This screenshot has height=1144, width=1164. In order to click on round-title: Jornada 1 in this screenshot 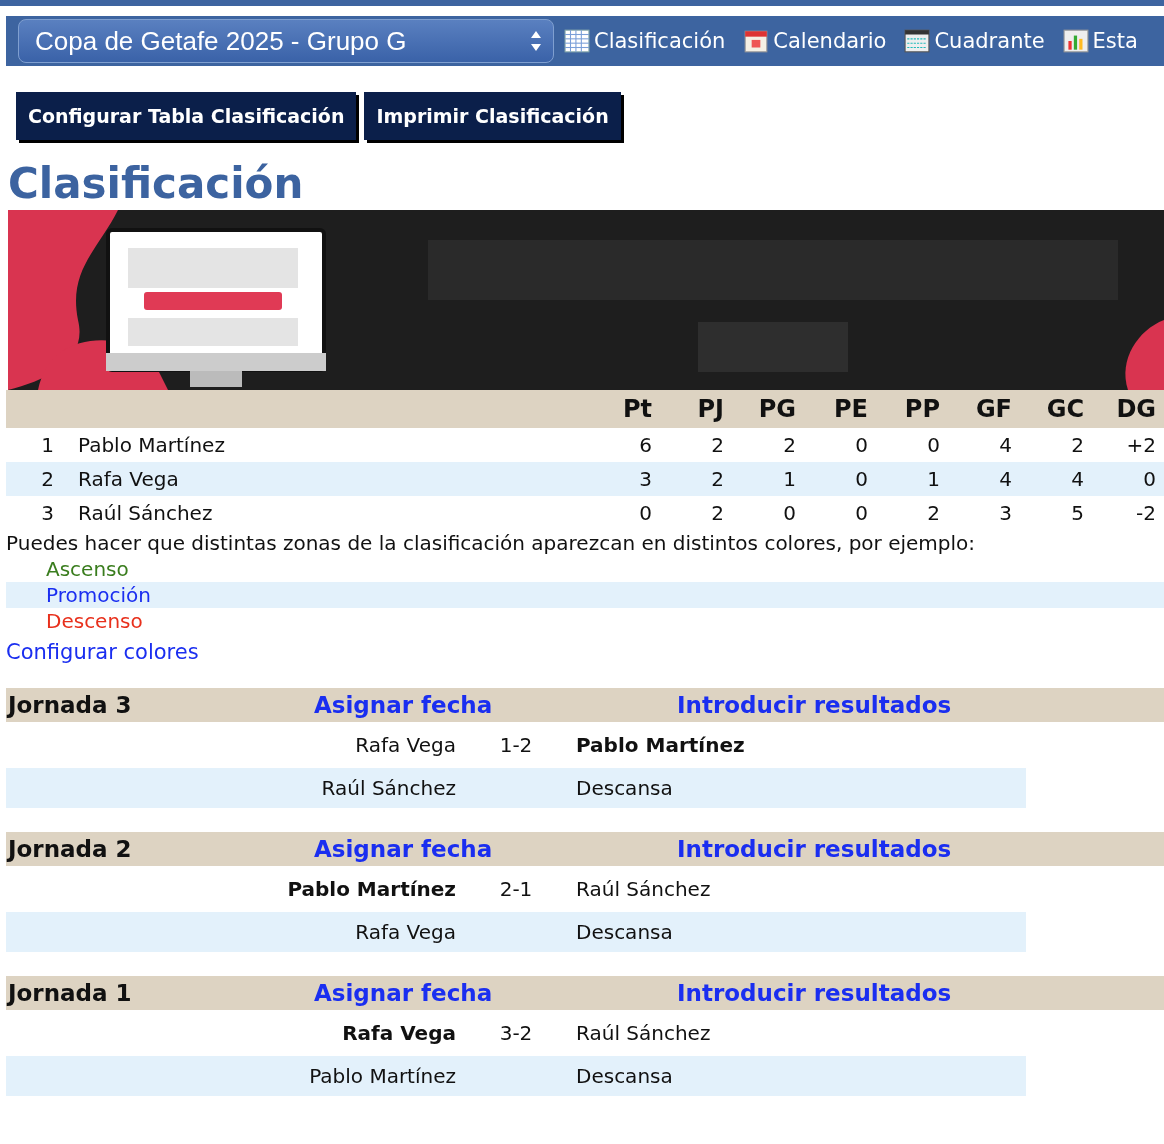, I will do `click(69, 993)`.